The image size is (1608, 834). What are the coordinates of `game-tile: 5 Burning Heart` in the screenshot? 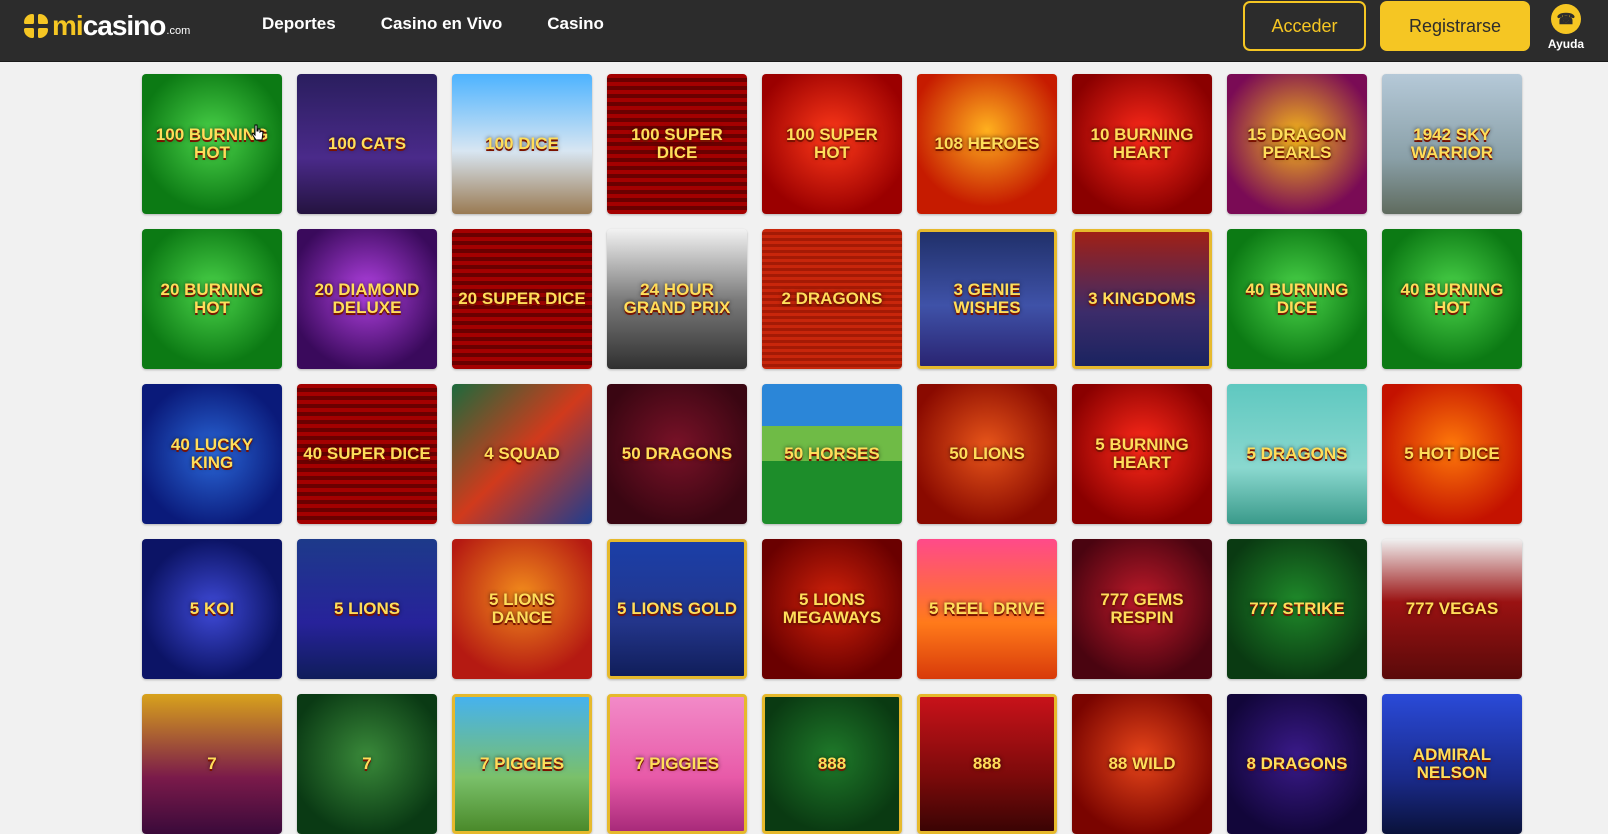 It's located at (1142, 454).